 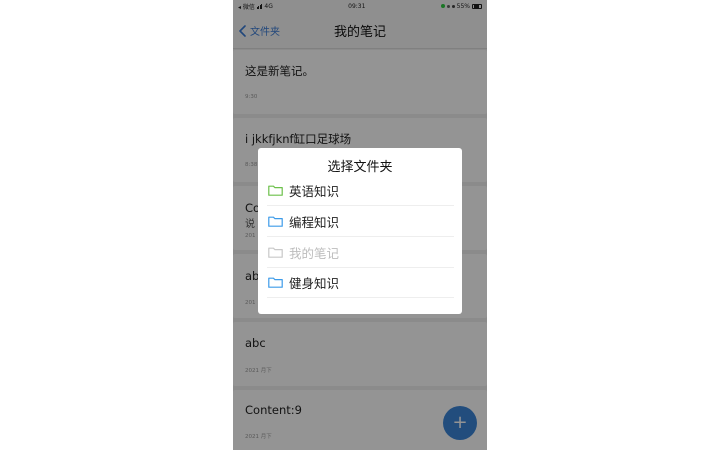 What do you see at coordinates (314, 253) in the screenshot?
I see `folder-option-label: 我的笔记` at bounding box center [314, 253].